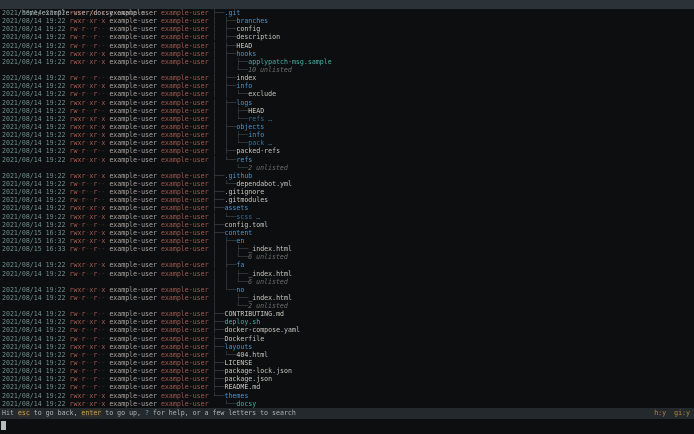 The height and width of the screenshot is (434, 694). Describe the element at coordinates (246, 78) in the screenshot. I see `file-label: index` at that location.